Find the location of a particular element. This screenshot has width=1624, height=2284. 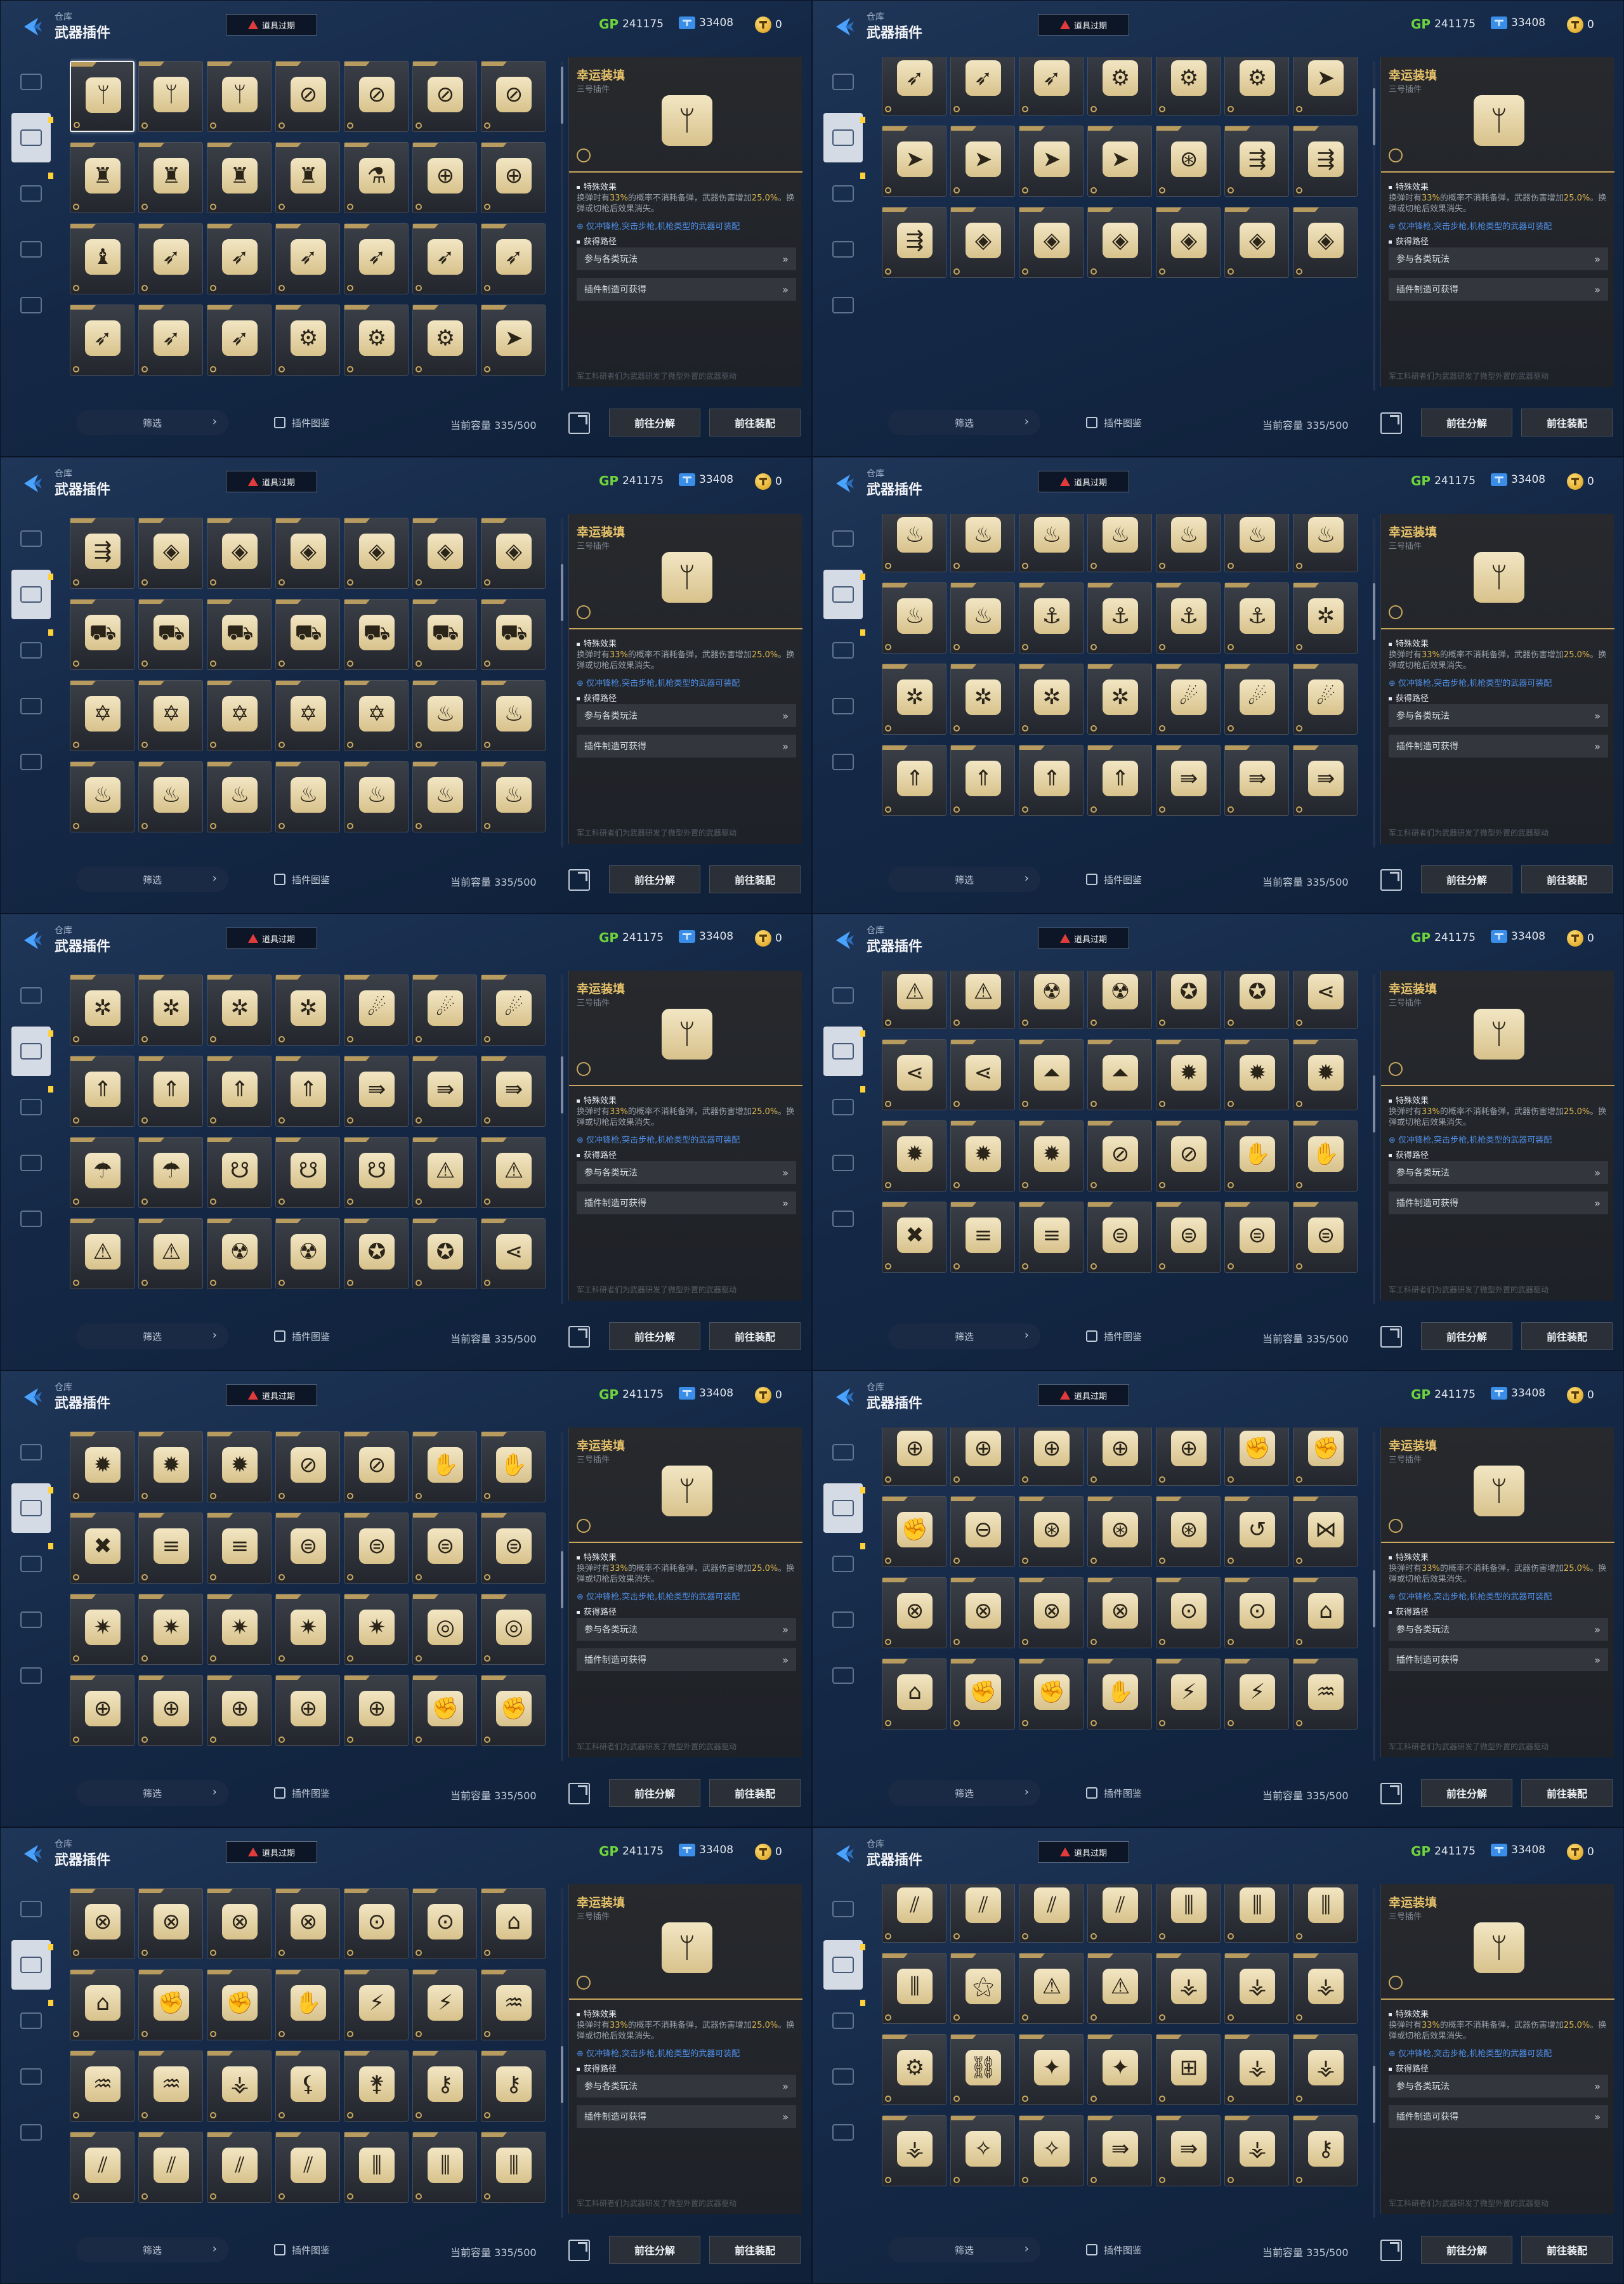

plugin-slot: ⋖ is located at coordinates (983, 1074).